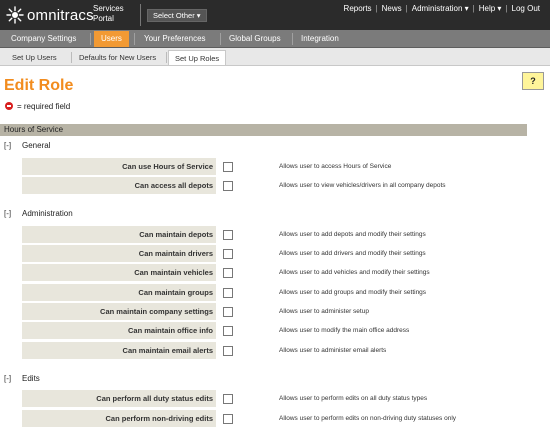  Describe the element at coordinates (228, 399) in the screenshot. I see `checkbox-all-duty-edits` at that location.